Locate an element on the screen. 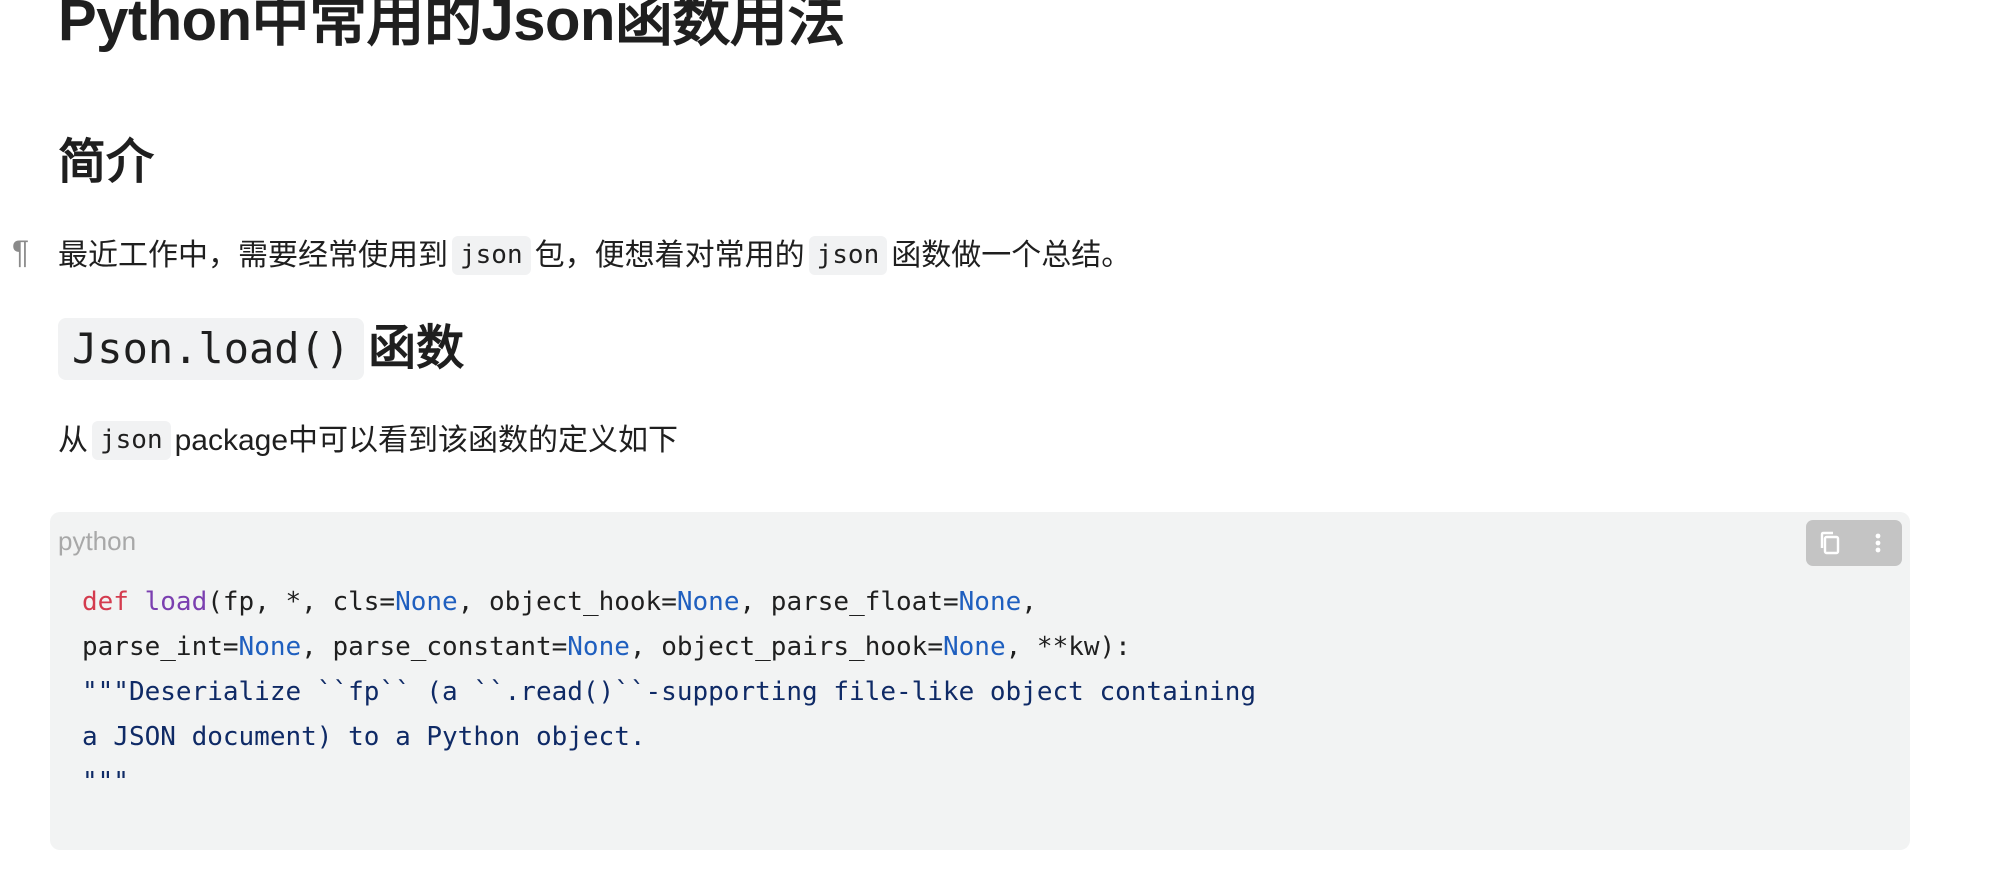 This screenshot has width=2000, height=878. token-text: , object_hook= is located at coordinates (567, 602).